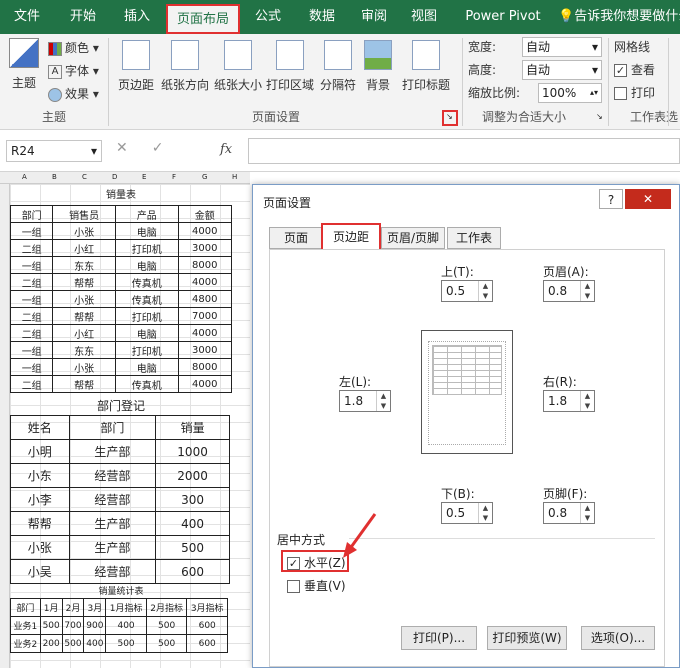  Describe the element at coordinates (413, 238) in the screenshot. I see `tab-header-footer: 页眉/页脚` at that location.